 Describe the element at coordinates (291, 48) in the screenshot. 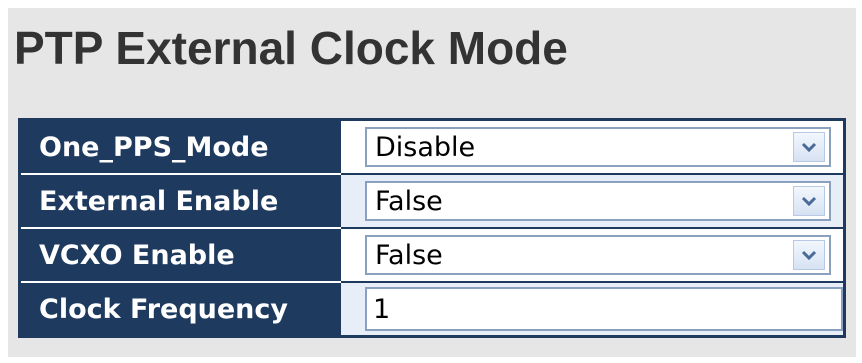

I see `page-title: PTP External Clock Mode` at that location.